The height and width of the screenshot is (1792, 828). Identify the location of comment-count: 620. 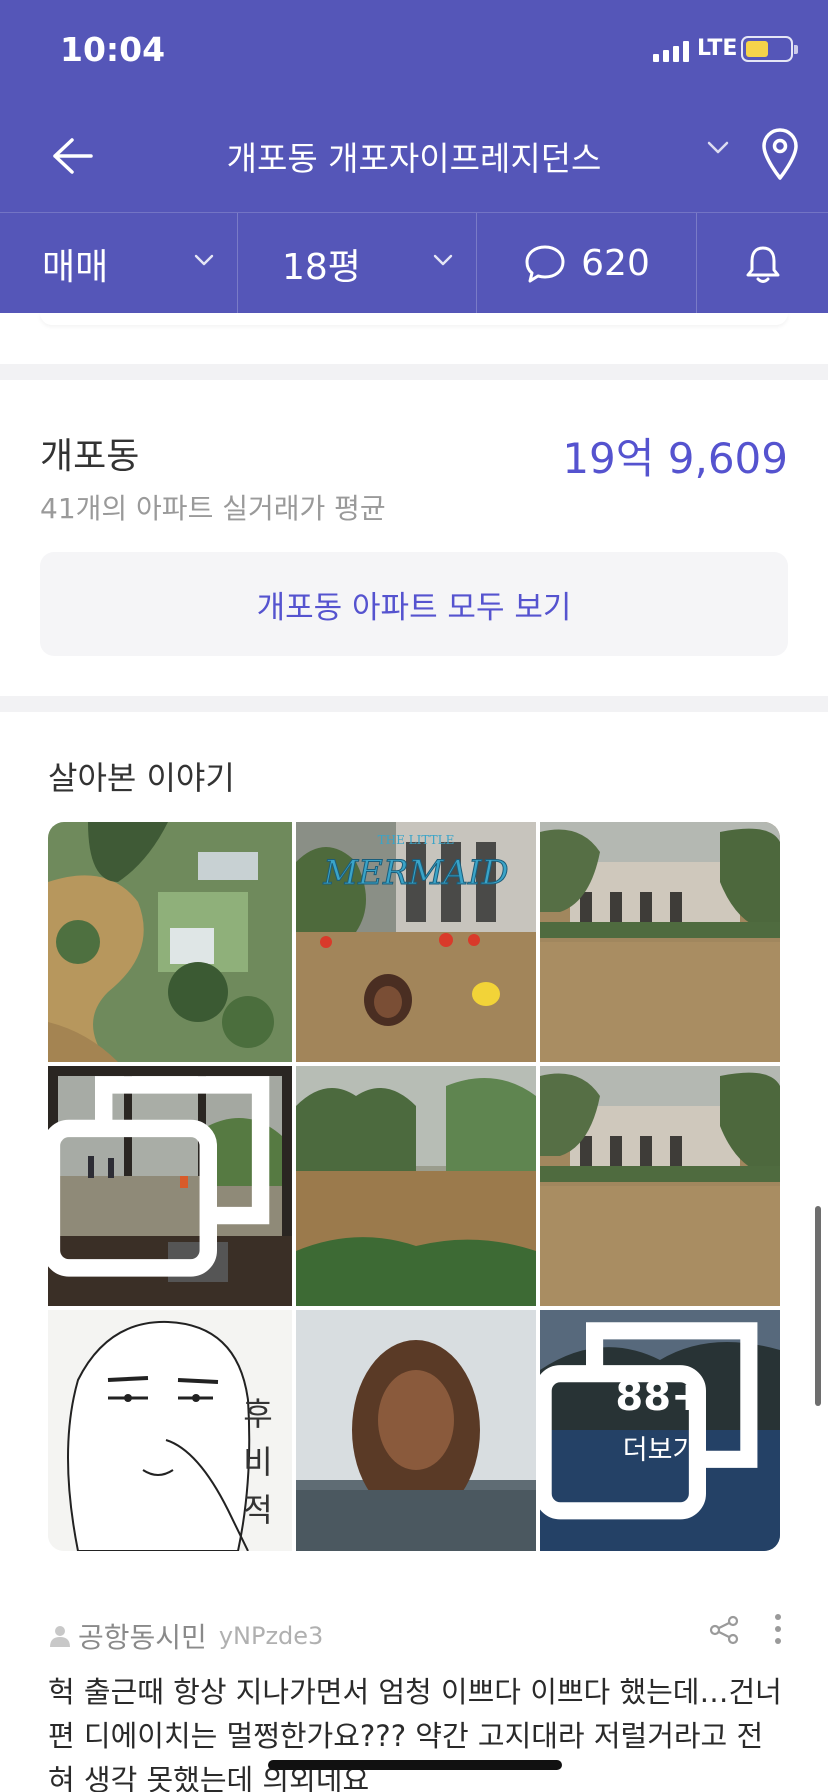
(615, 263).